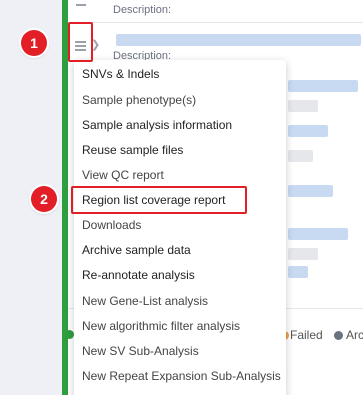 The image size is (363, 395). Describe the element at coordinates (34, 43) in the screenshot. I see `step-badge-1: 1` at that location.